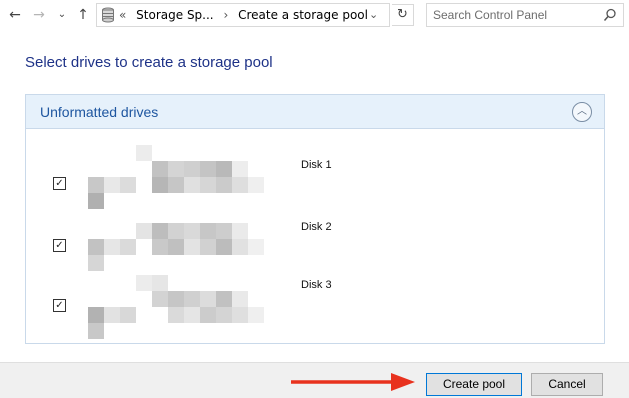  I want to click on arrow-annotation-icon, so click(353, 382).